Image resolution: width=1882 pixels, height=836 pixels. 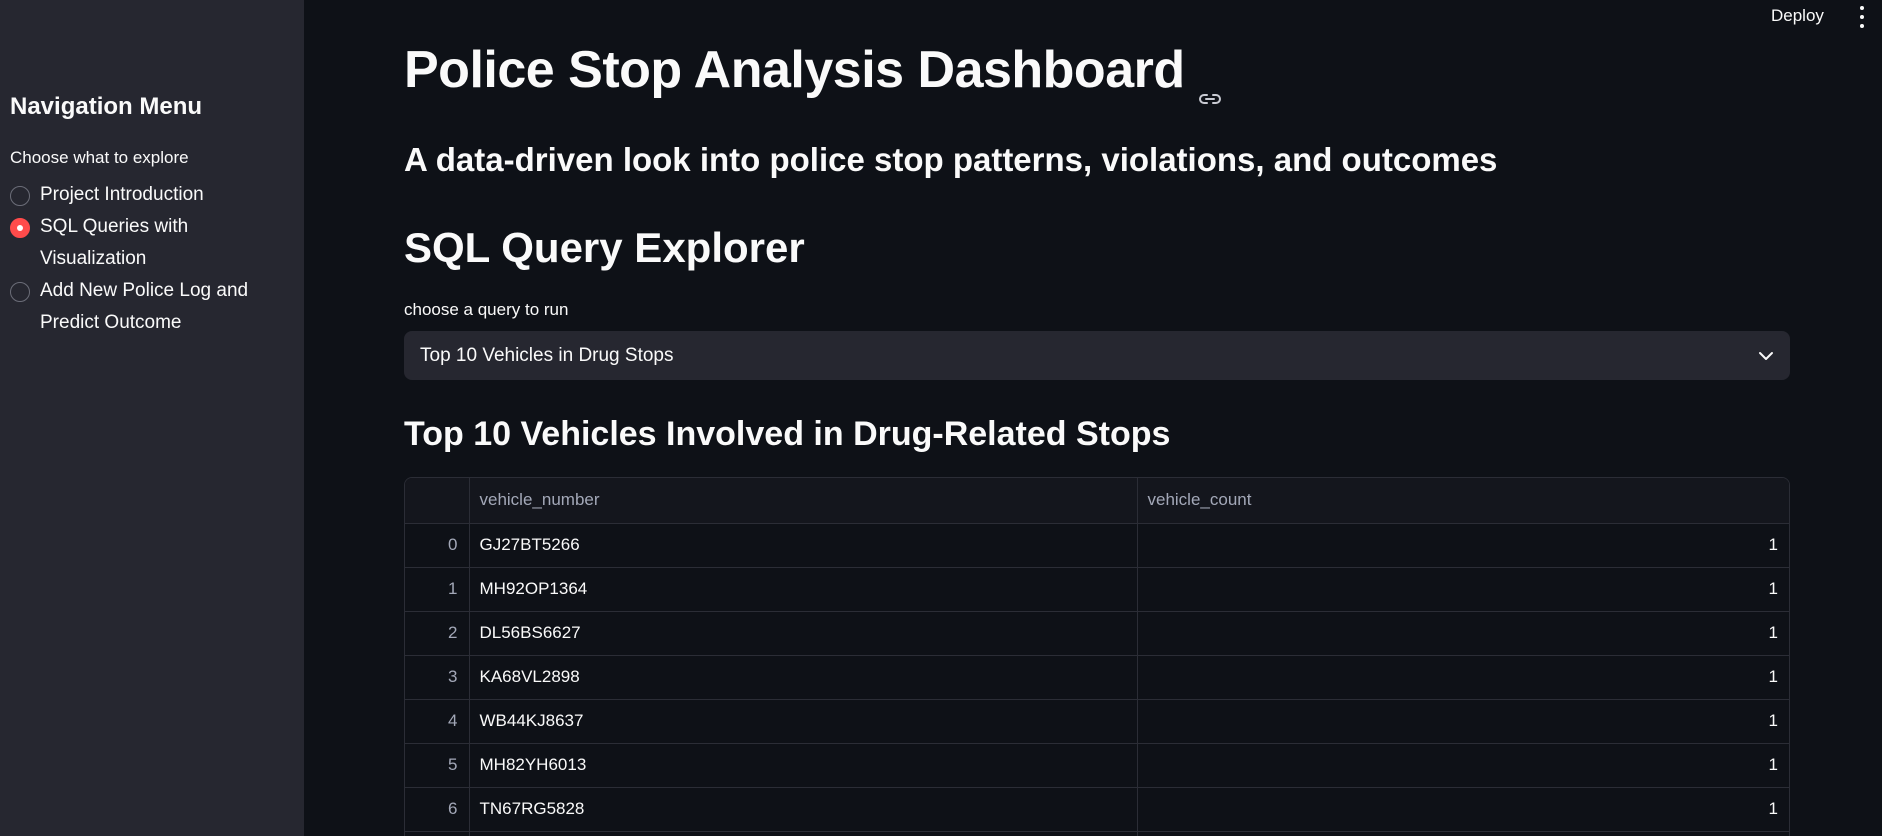 What do you see at coordinates (803, 721) in the screenshot?
I see `vehicle-number-cell: WB44KJ8637` at bounding box center [803, 721].